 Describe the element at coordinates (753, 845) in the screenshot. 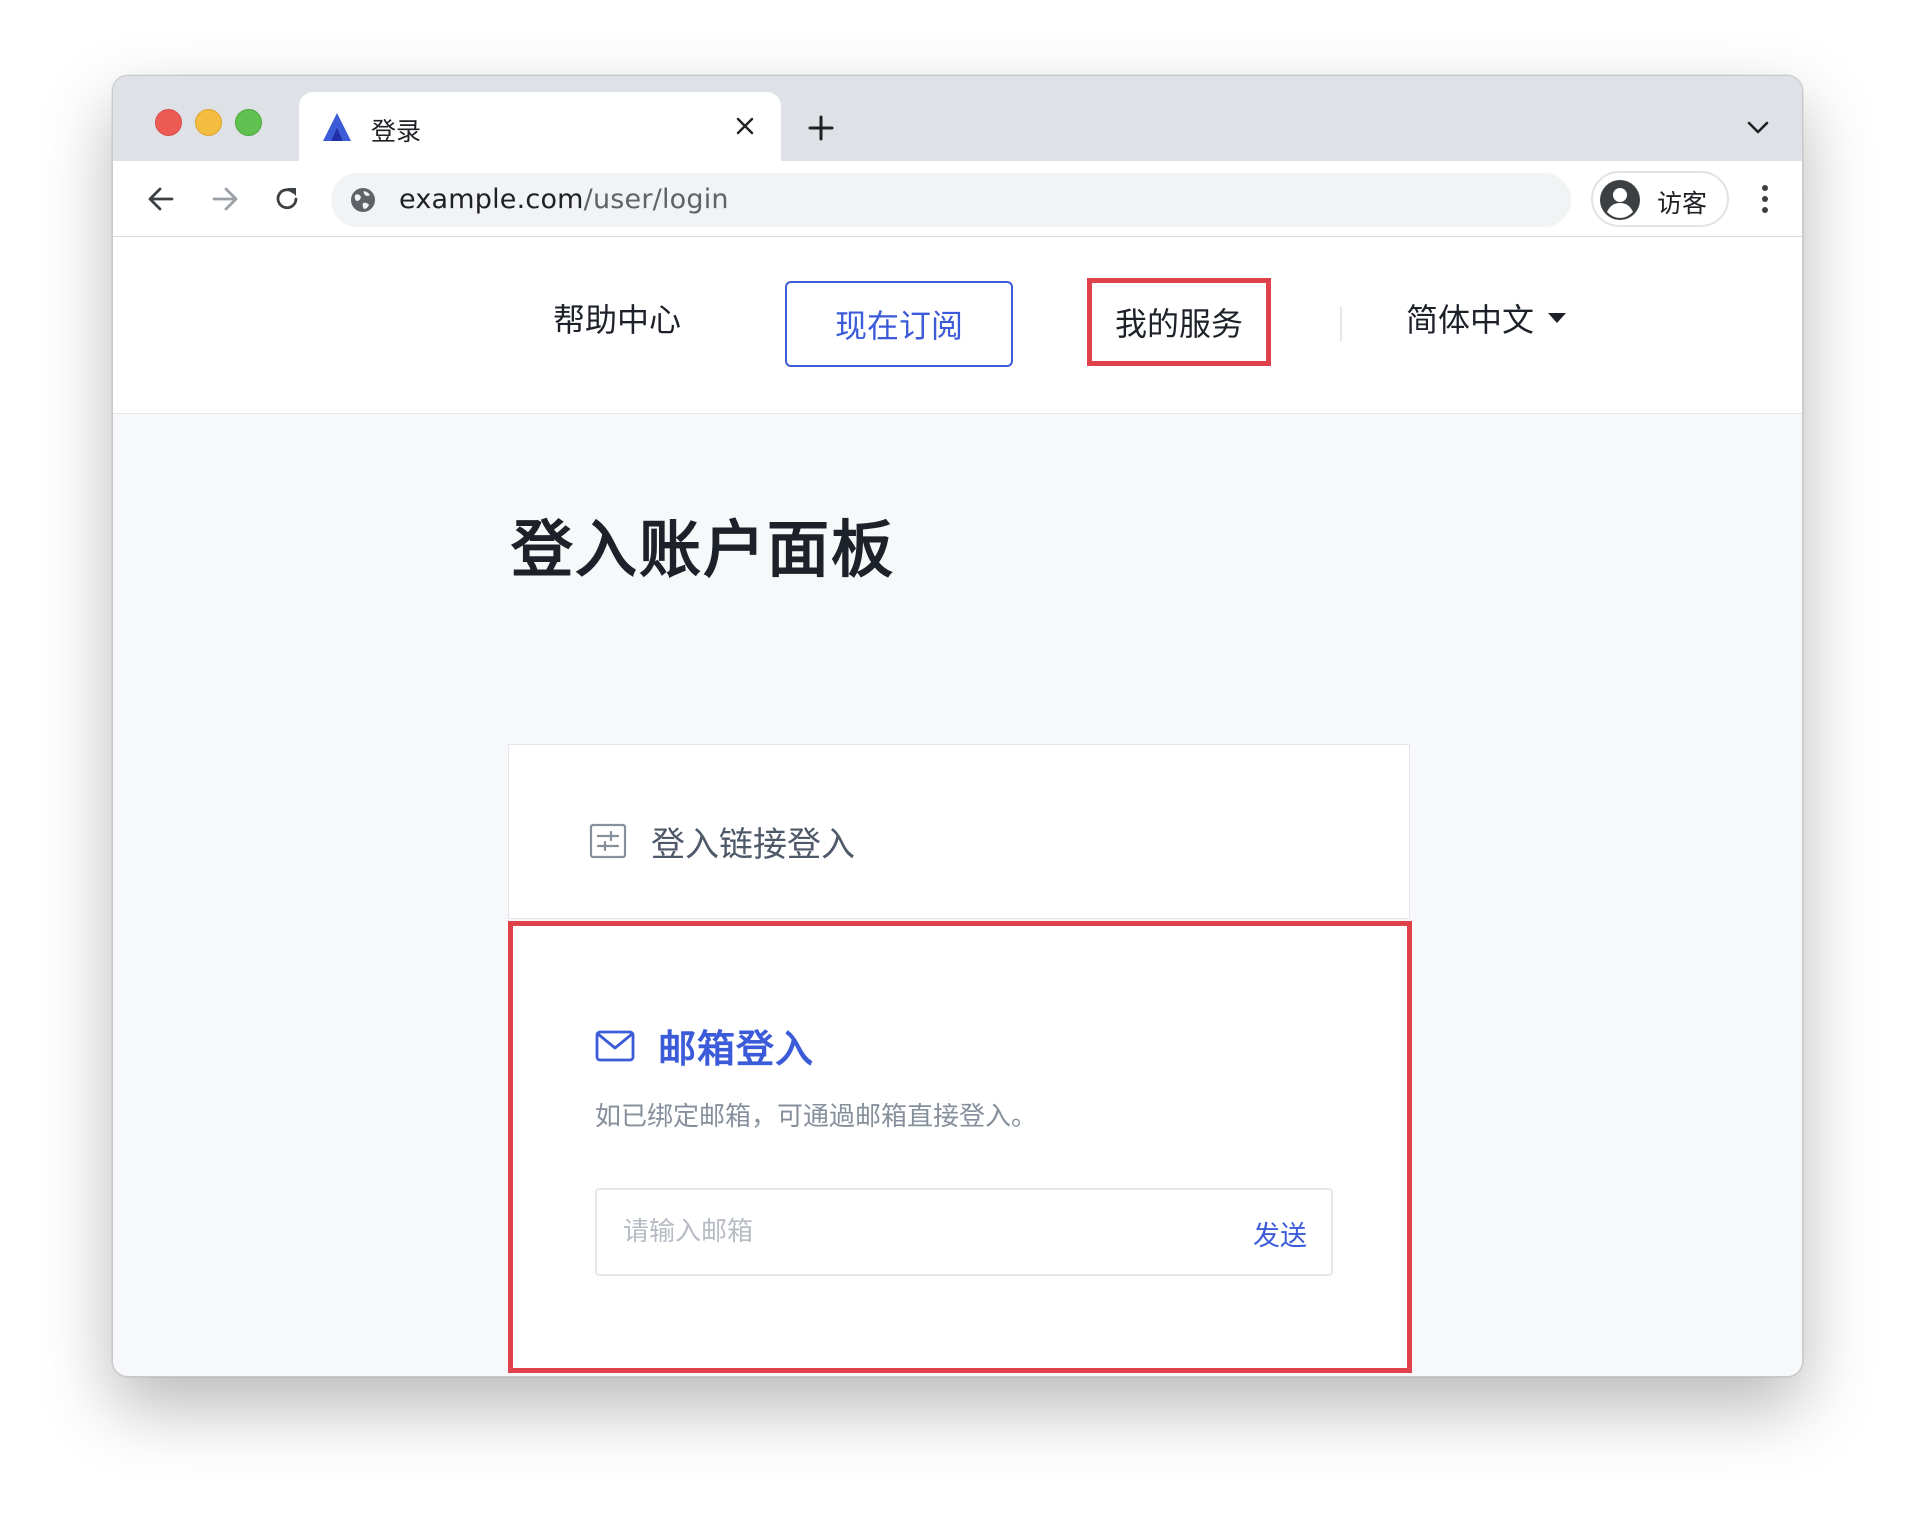

I see `link-login-label: 登入链接登入` at that location.